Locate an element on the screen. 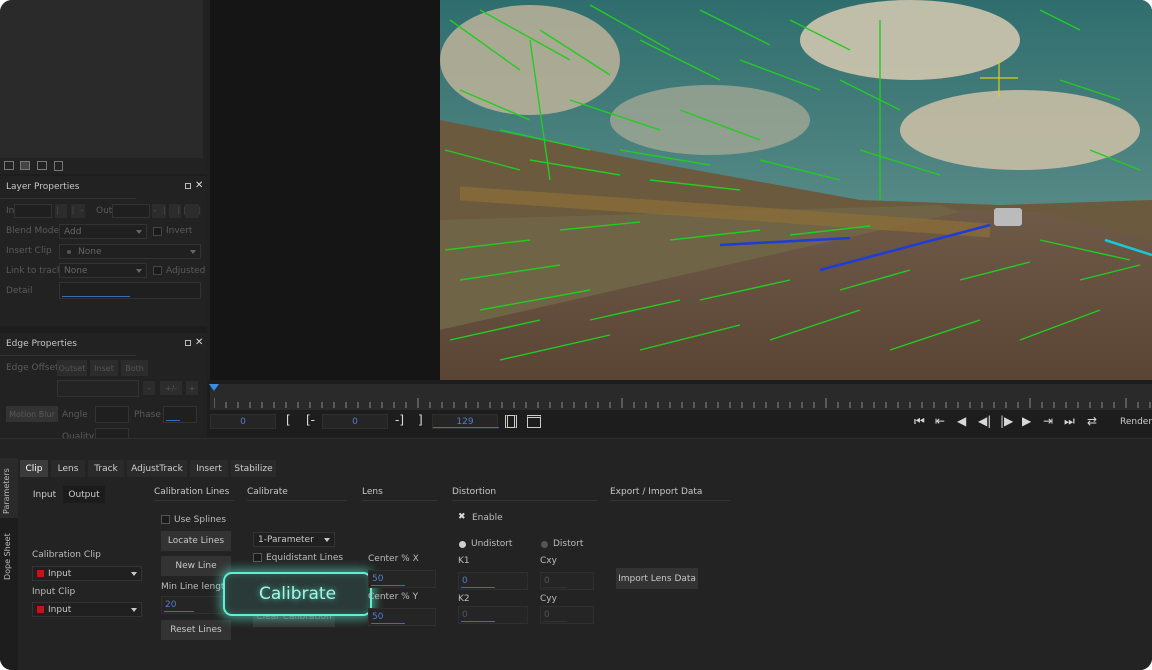 This screenshot has height=670, width=1152. go-to-end-icon: ⏭ is located at coordinates (1069, 421).